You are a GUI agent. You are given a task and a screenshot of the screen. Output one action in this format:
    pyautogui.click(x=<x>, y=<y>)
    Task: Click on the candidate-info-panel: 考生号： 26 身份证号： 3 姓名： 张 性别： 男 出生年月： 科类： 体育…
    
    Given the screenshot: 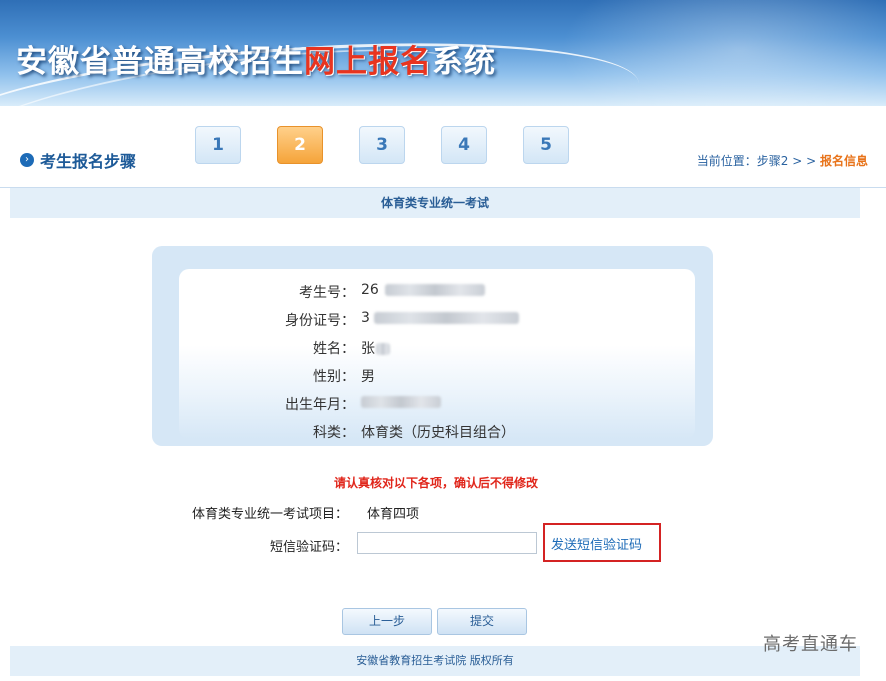 What is the action you would take?
    pyautogui.click(x=437, y=355)
    